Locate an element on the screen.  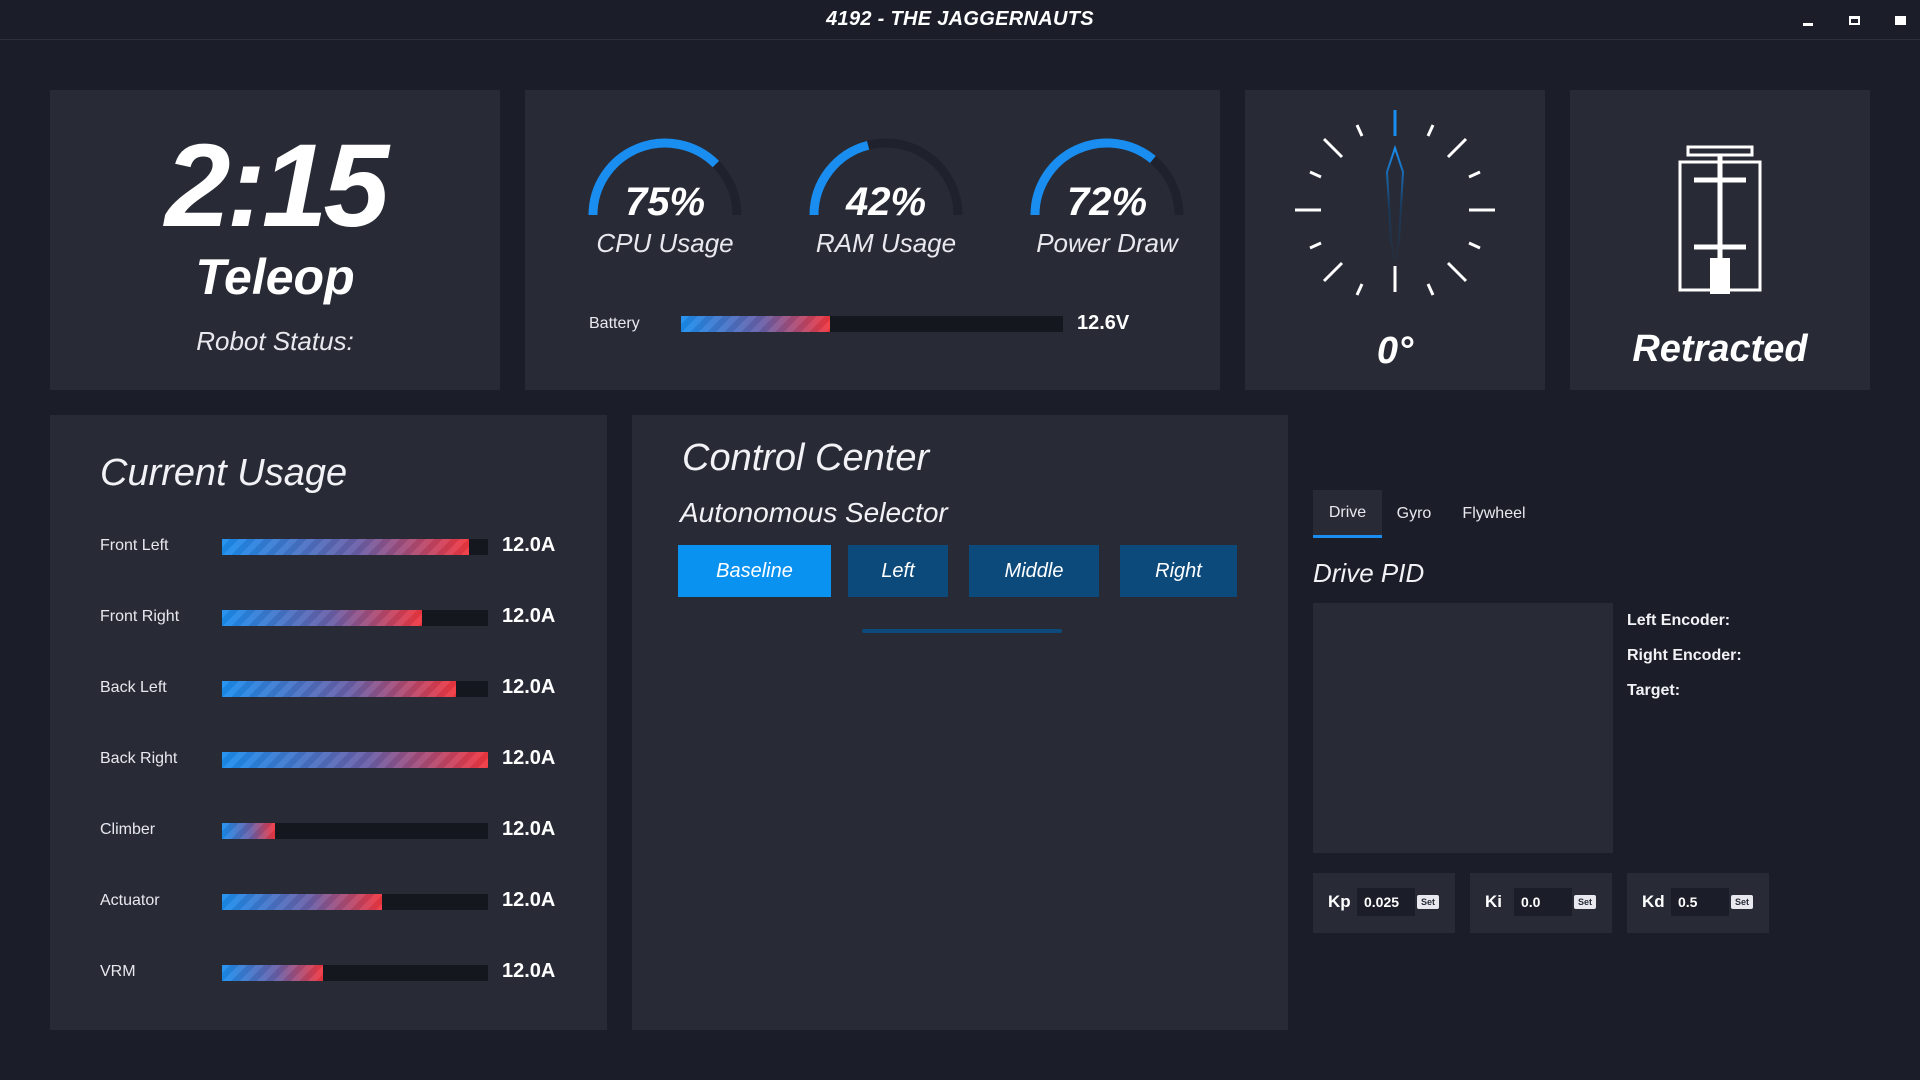
minimize-icon is located at coordinates (1808, 24).